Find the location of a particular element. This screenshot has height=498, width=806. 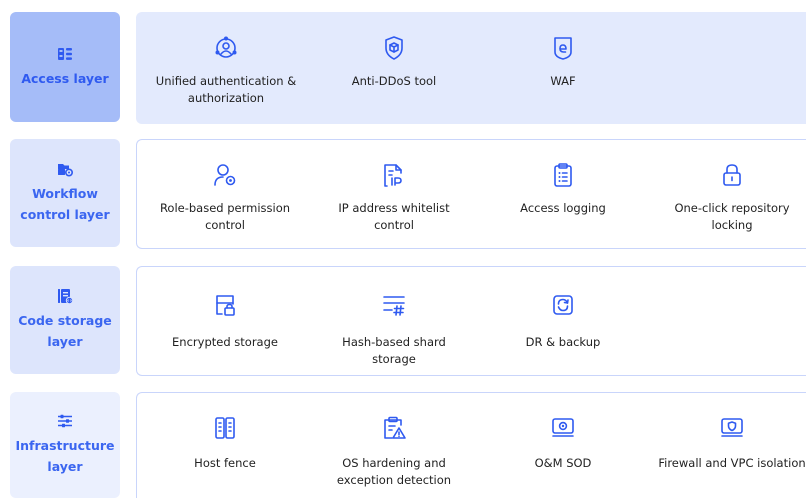

feature-role-permission: Role-based permission control is located at coordinates (225, 197).